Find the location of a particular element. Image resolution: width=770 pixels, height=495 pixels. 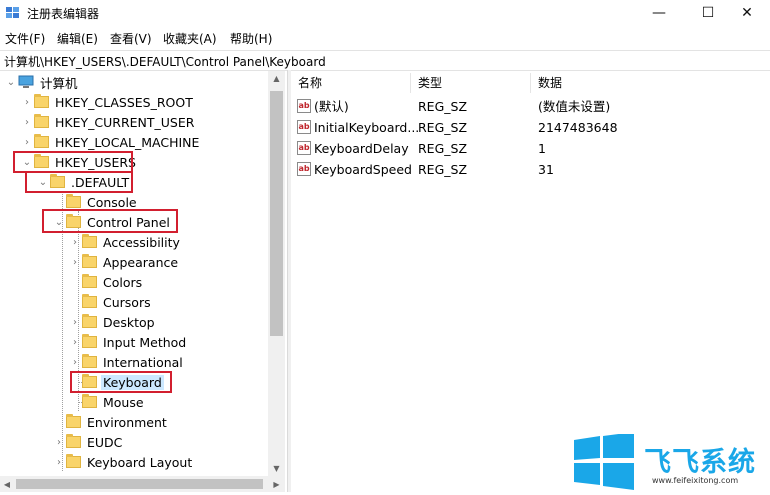

tree-item-label: HKEY_CURRENT_USER is located at coordinates (125, 122).